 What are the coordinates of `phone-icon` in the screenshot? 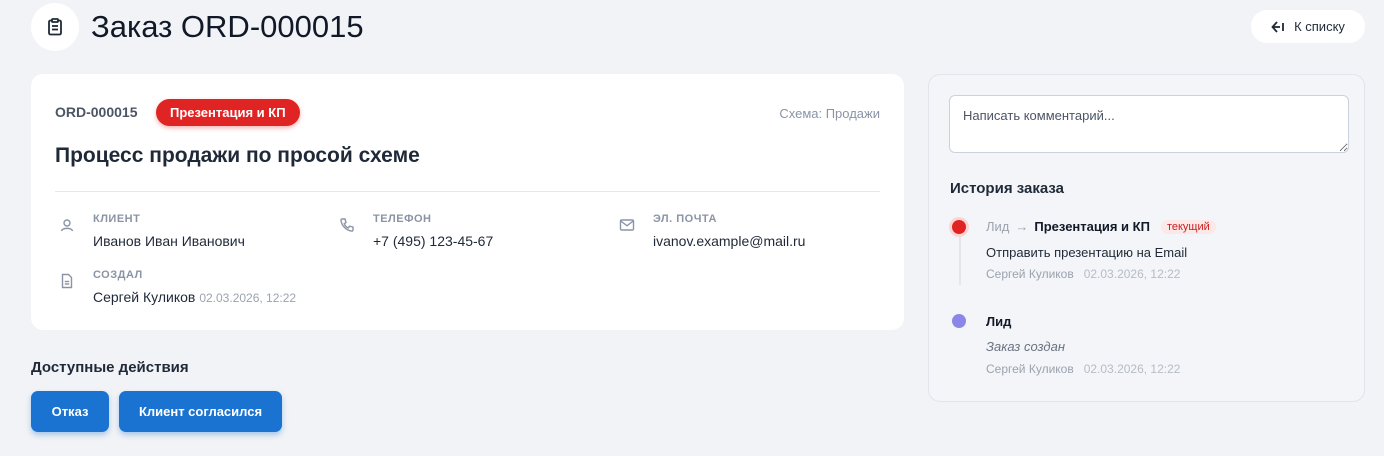 It's located at (347, 225).